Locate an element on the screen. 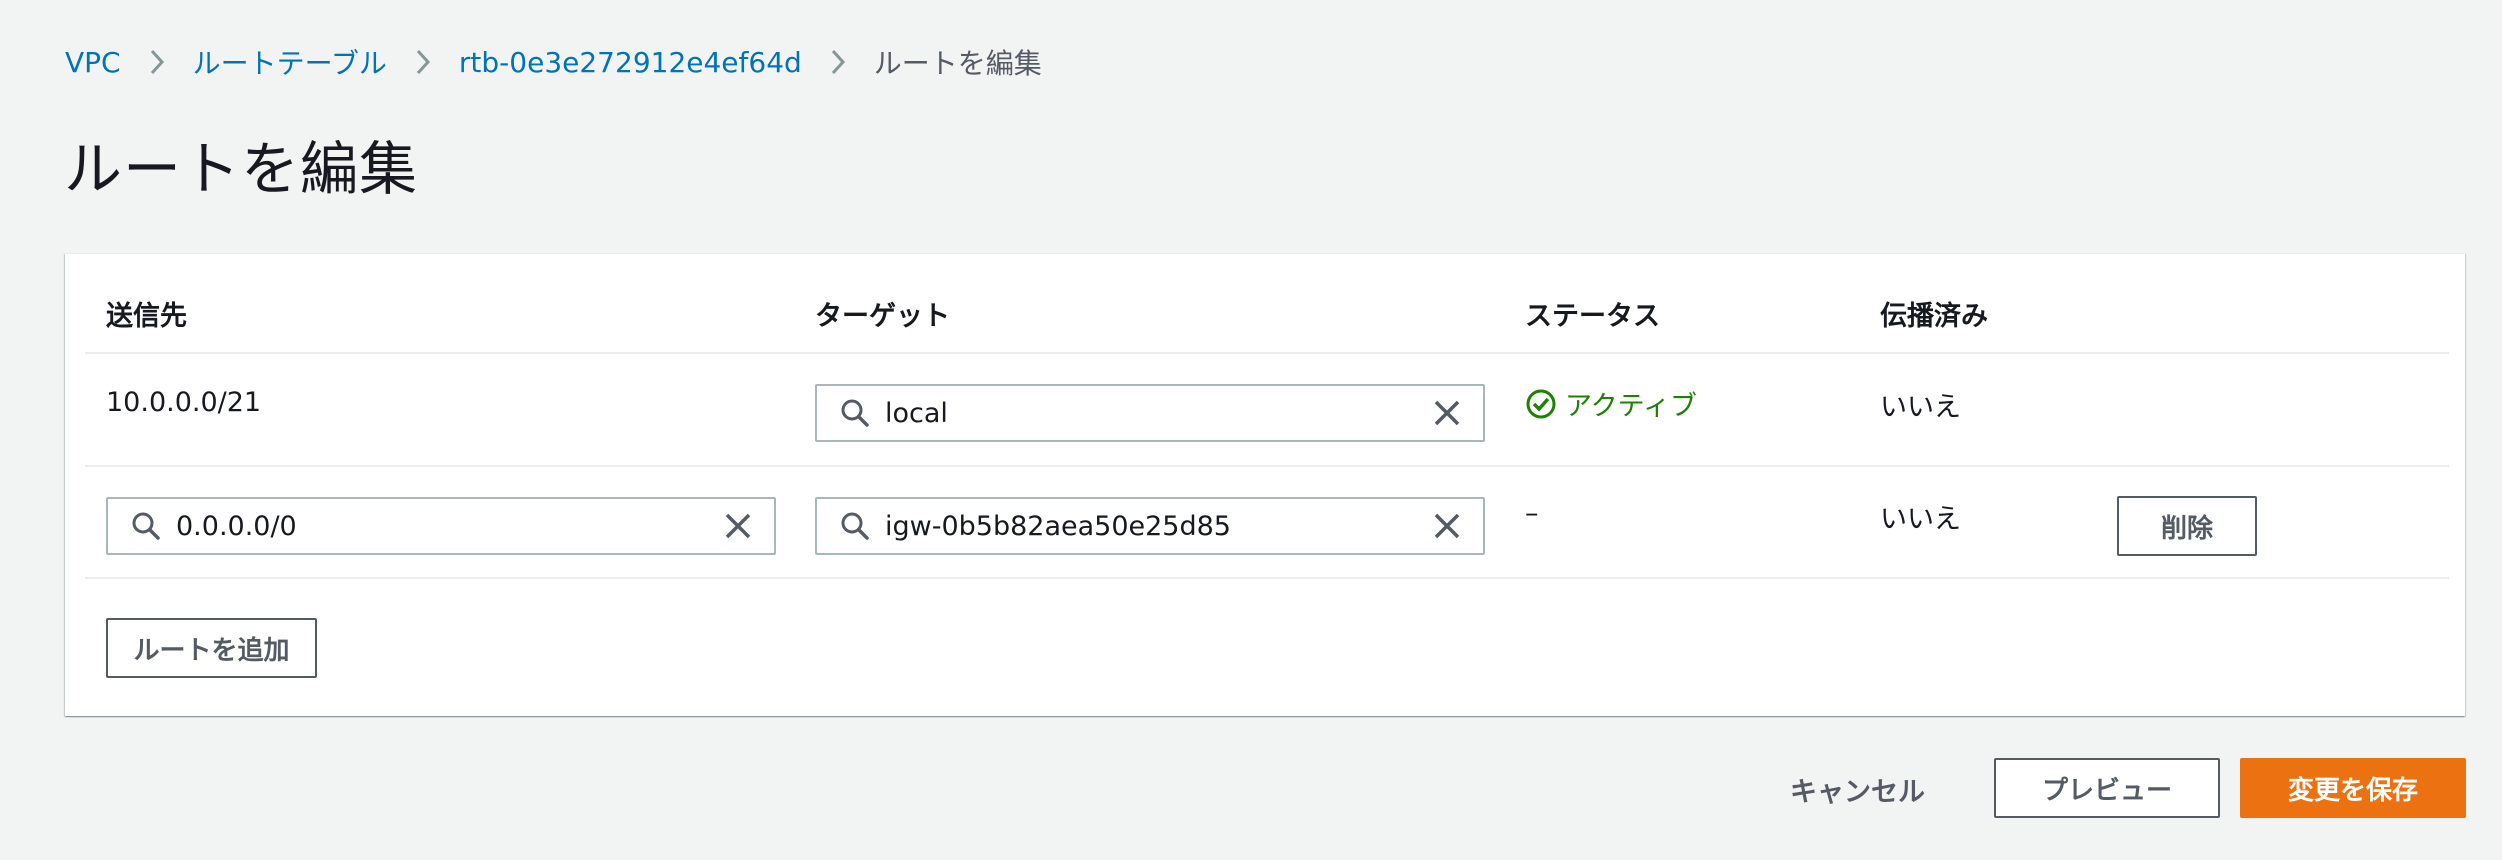  preview-button: プレビュー is located at coordinates (2107, 788).